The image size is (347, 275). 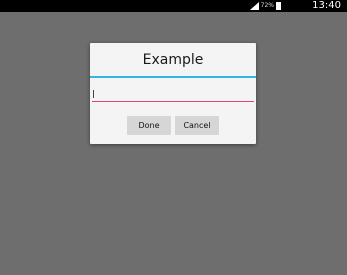 I want to click on clock: 13:40, so click(x=326, y=5).